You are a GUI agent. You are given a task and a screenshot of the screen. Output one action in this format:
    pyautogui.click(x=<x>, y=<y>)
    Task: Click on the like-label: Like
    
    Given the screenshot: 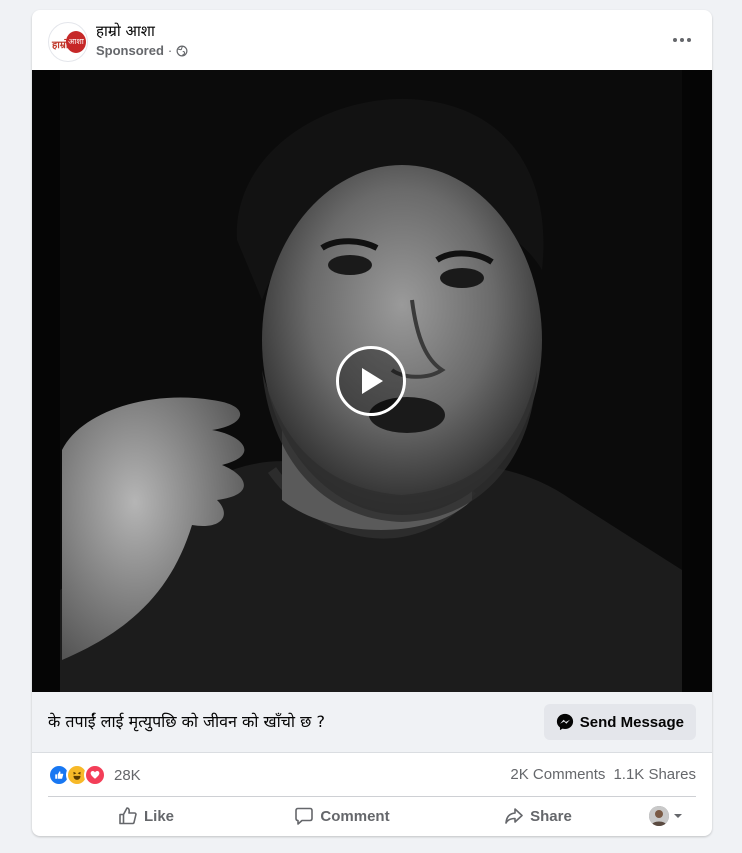 What is the action you would take?
    pyautogui.click(x=158, y=816)
    